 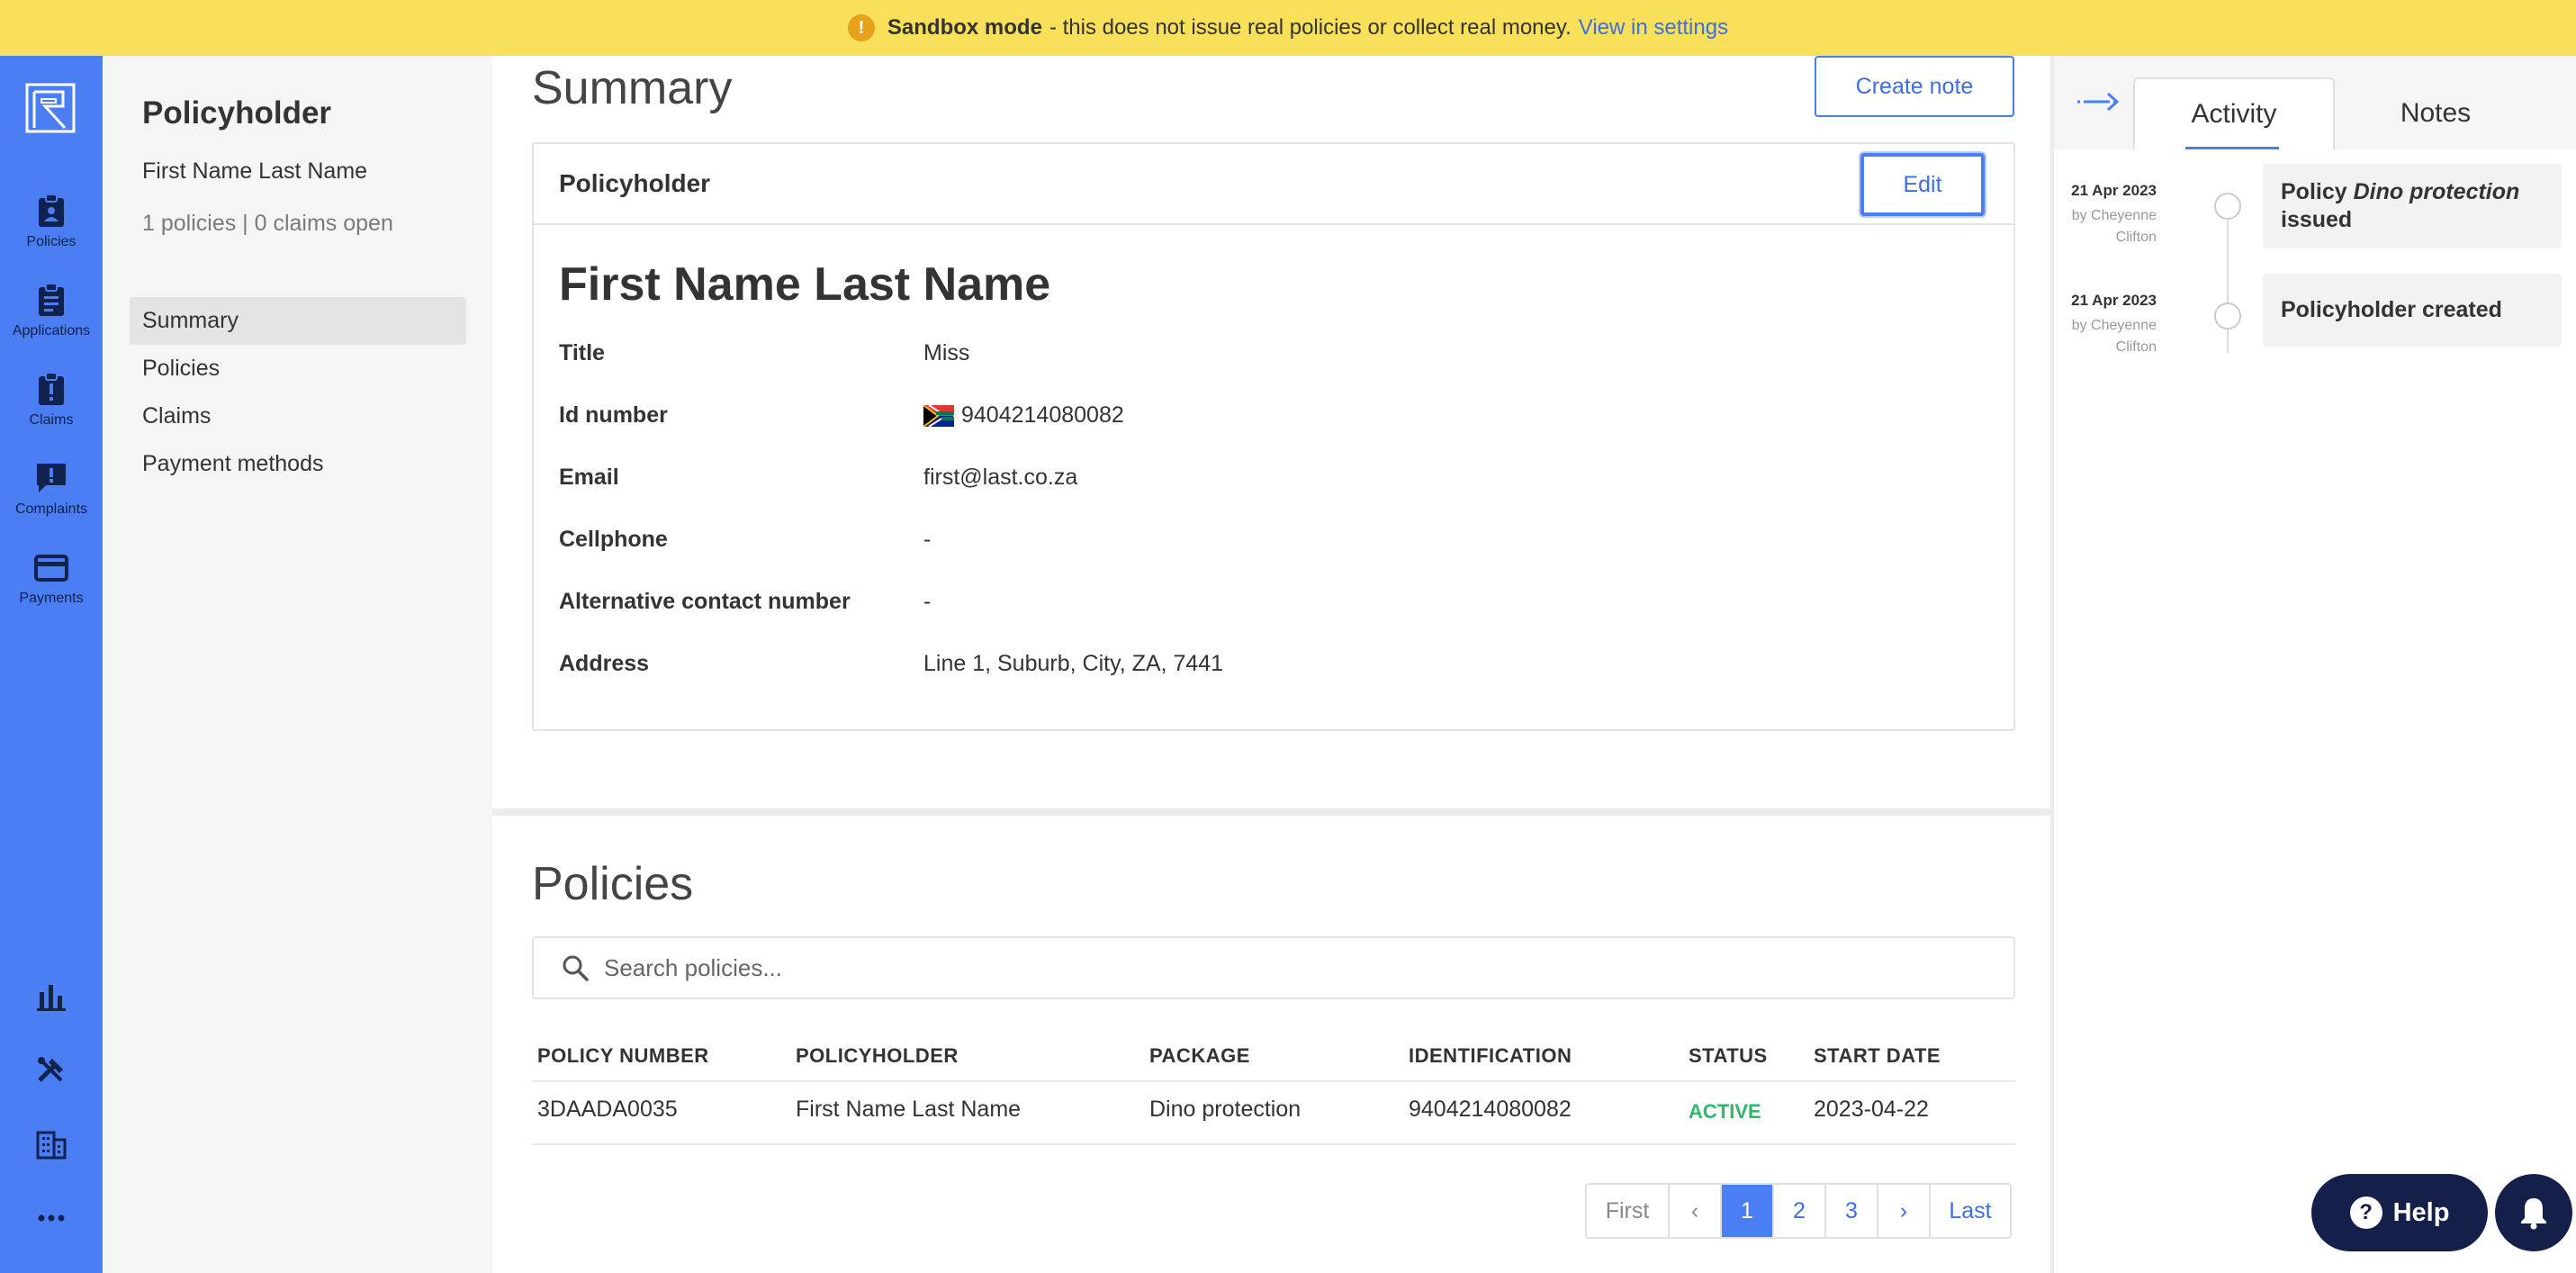 I want to click on field-label: Id number, so click(x=613, y=415).